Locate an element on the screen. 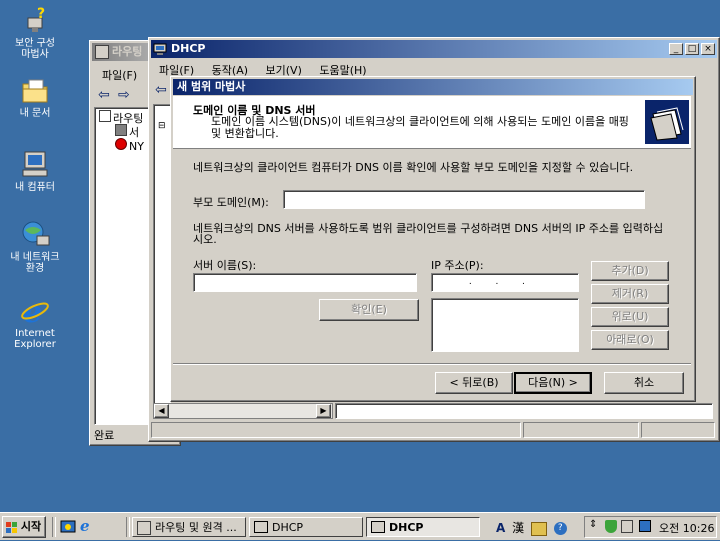 This screenshot has width=720, height=541. taskbar-task-dhcp: DHCP is located at coordinates (306, 527).